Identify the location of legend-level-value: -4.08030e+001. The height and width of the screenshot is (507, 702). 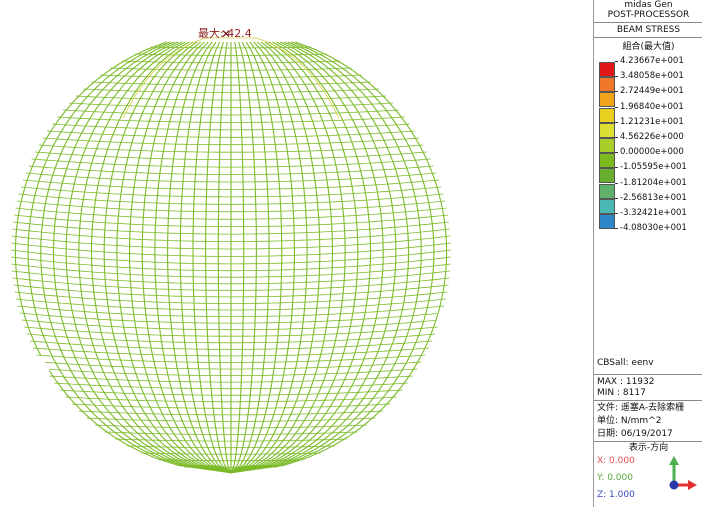
(653, 228).